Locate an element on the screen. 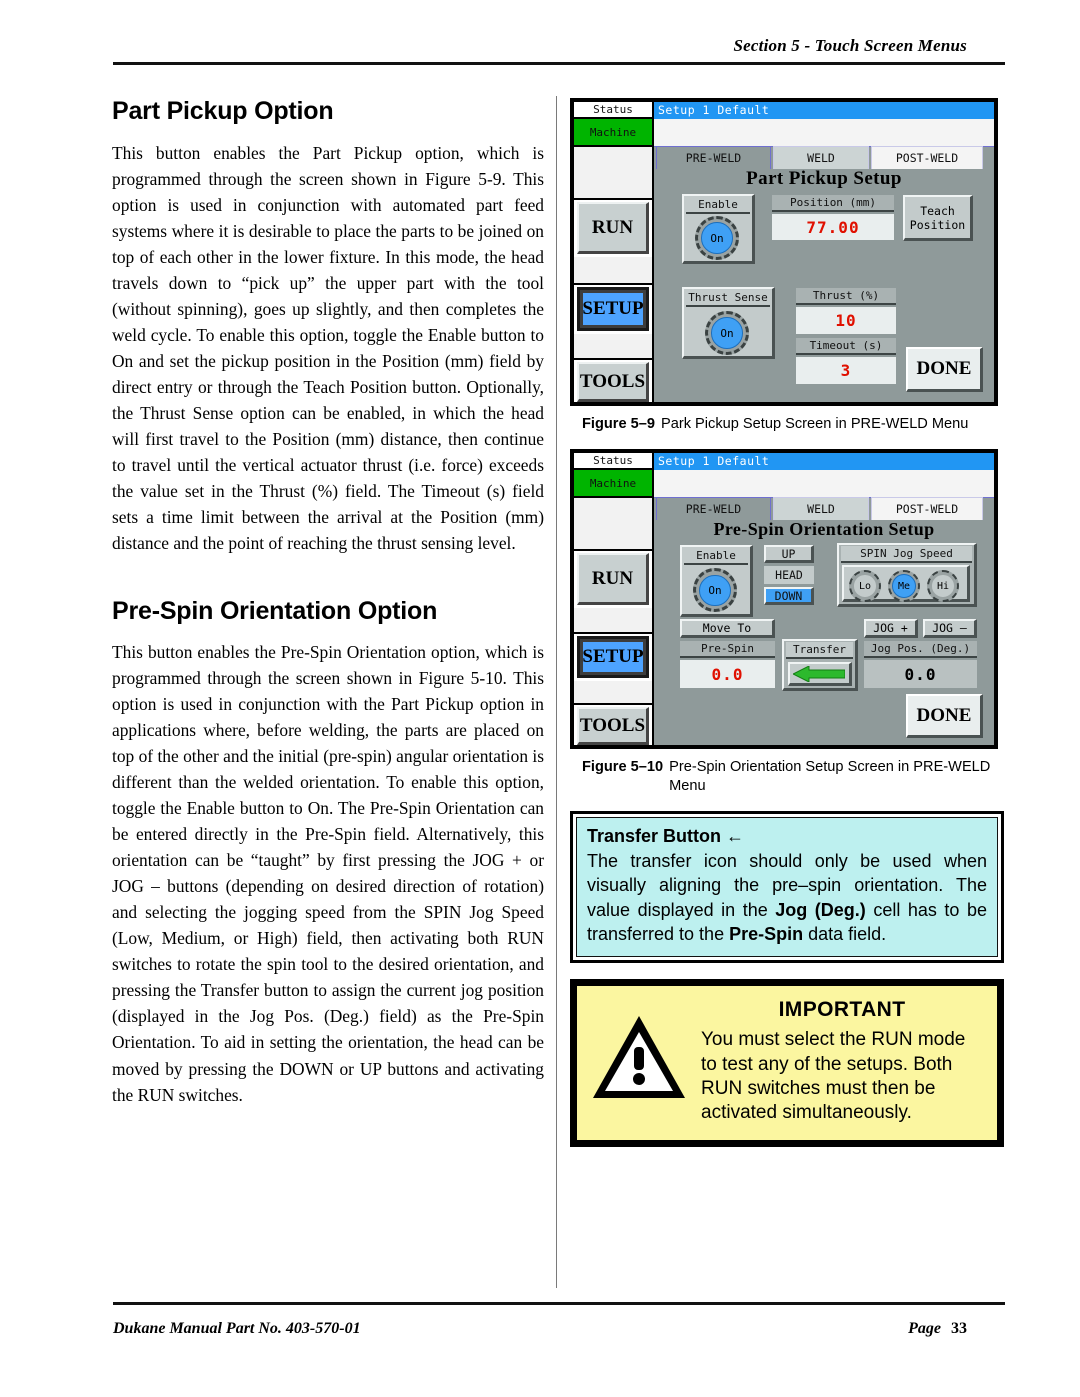 The width and height of the screenshot is (1080, 1397). transfer-label: Transfer is located at coordinates (819, 651).